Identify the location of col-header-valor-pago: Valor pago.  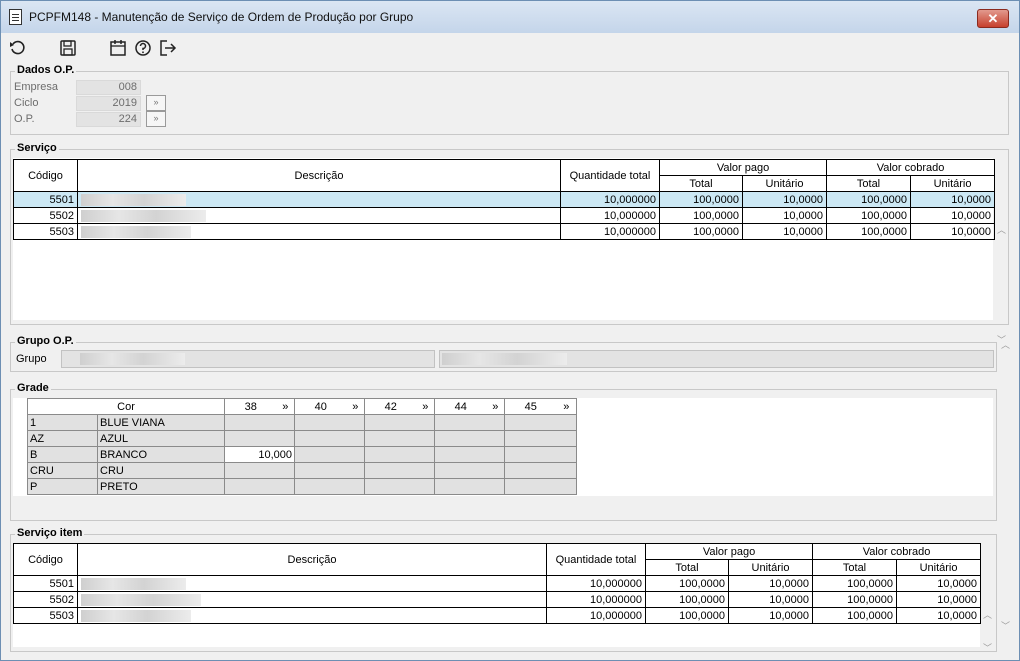
(743, 167).